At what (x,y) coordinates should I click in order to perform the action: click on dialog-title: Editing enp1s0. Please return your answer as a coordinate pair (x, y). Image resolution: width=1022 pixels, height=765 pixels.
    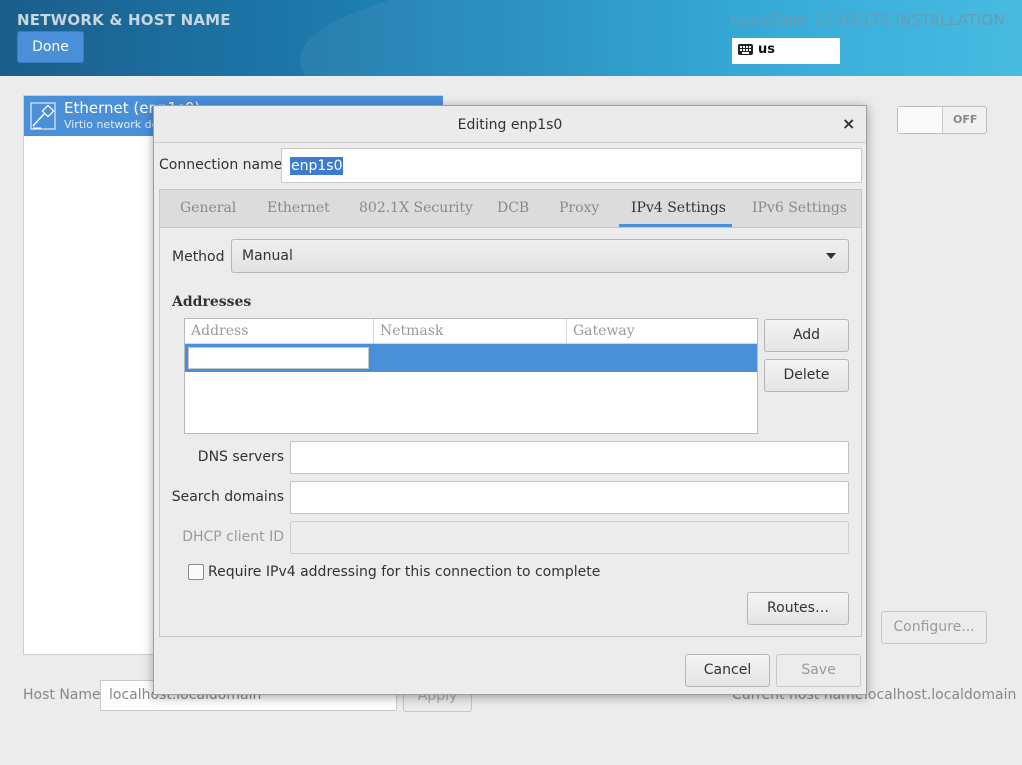
    Looking at the image, I should click on (510, 125).